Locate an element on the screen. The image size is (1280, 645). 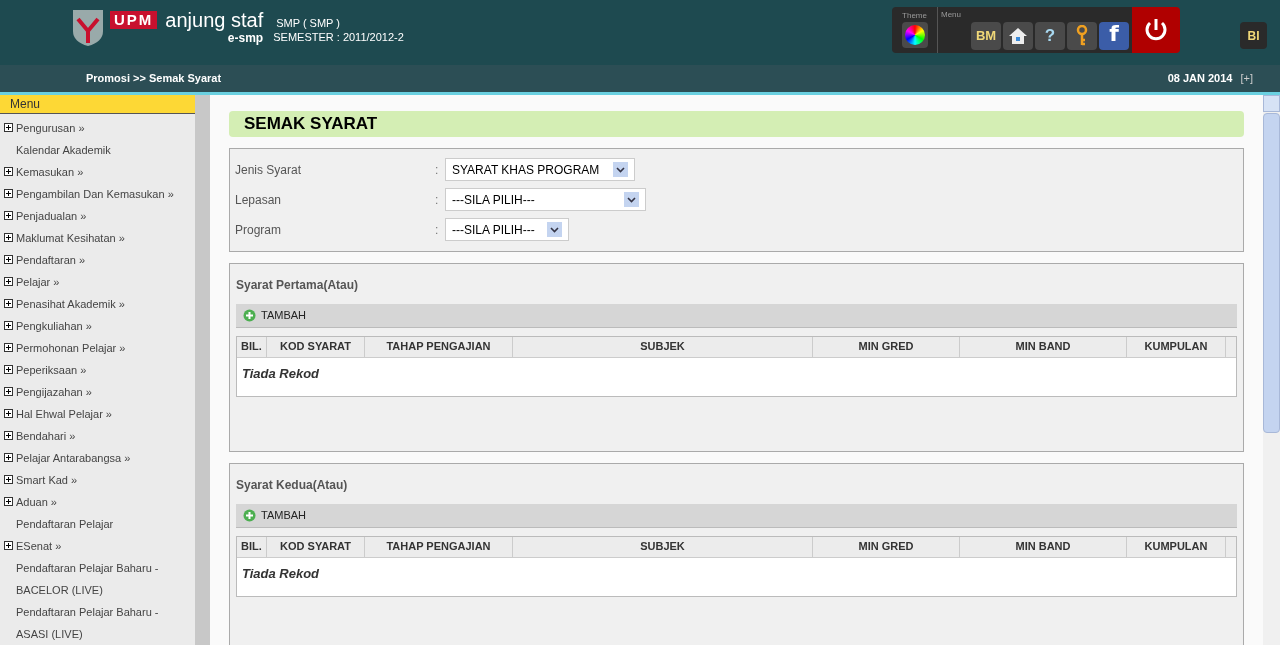
menu-item: ESenat » is located at coordinates (39, 546).